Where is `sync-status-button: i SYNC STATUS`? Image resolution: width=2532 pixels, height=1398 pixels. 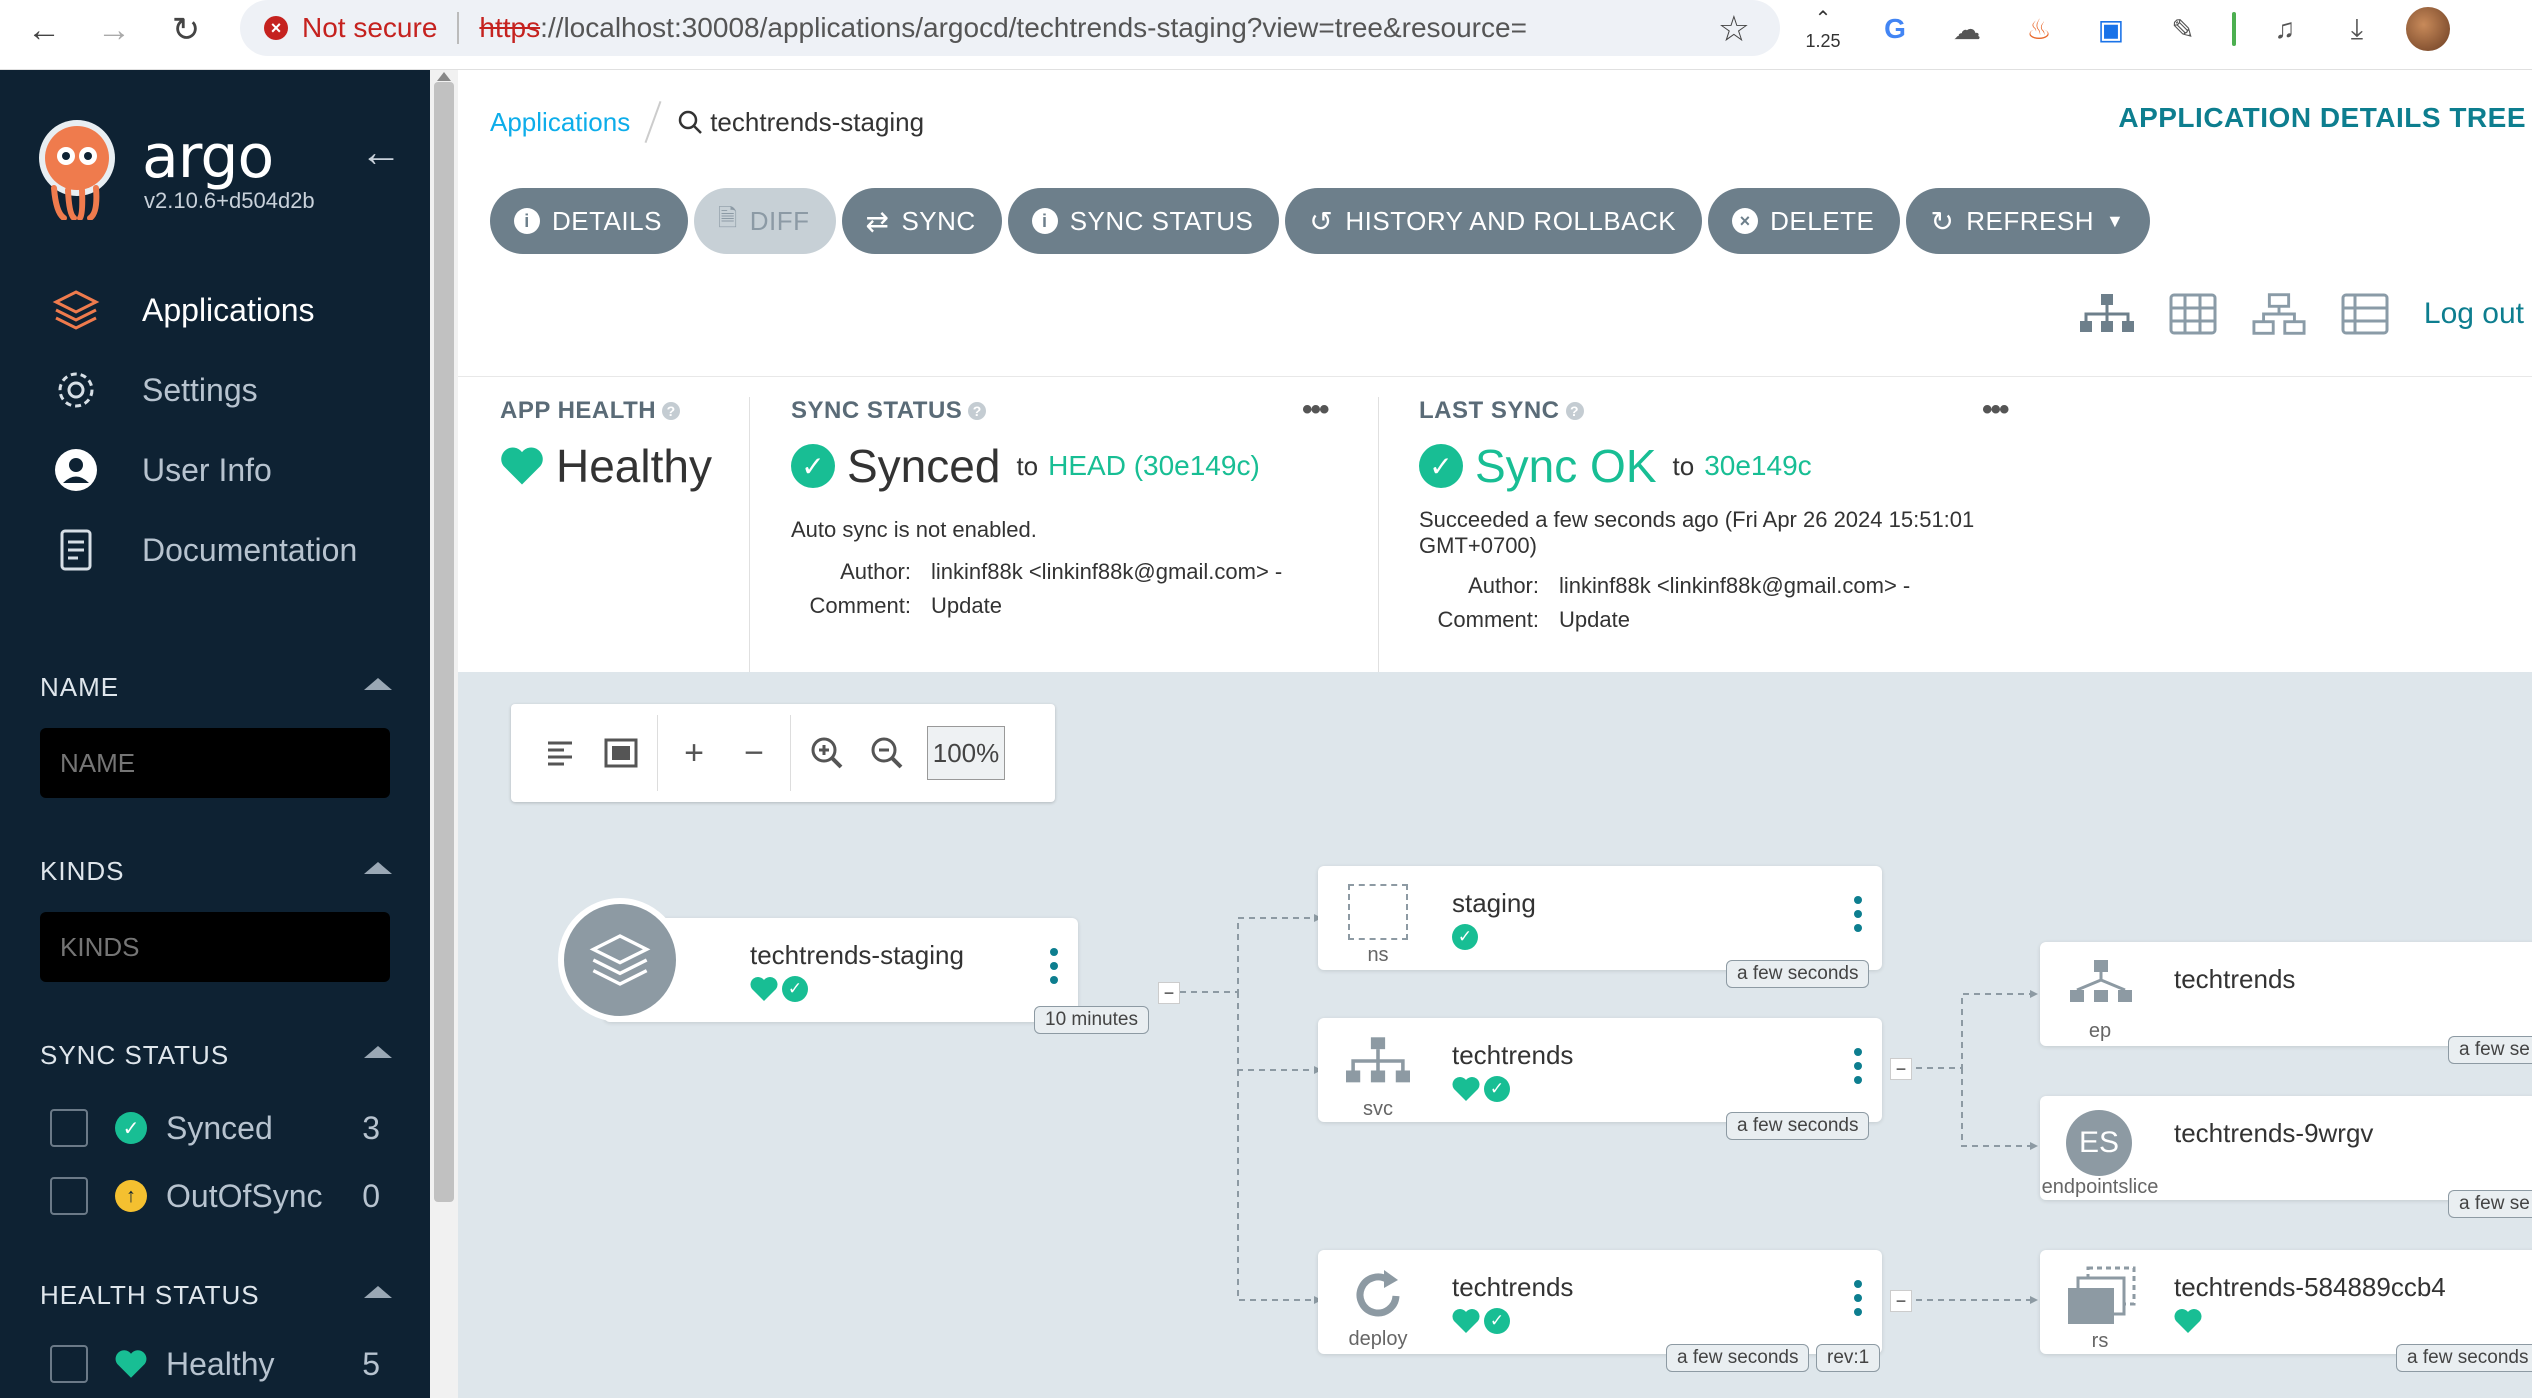 sync-status-button: i SYNC STATUS is located at coordinates (1143, 221).